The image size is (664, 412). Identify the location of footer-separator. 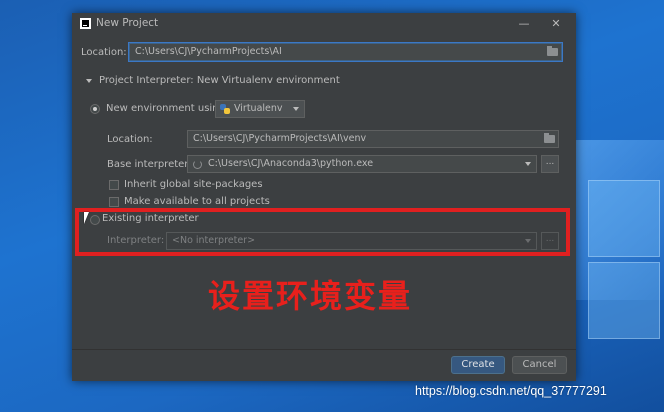
(324, 349).